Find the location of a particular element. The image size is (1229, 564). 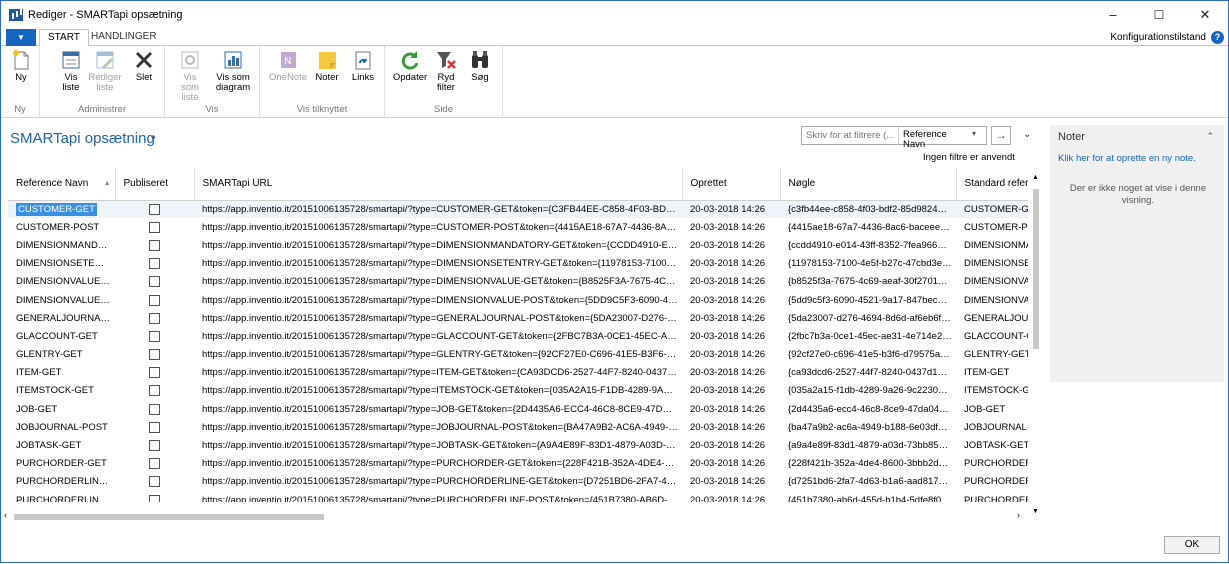

chevron-down-icon: ▾ is located at coordinates (974, 133).